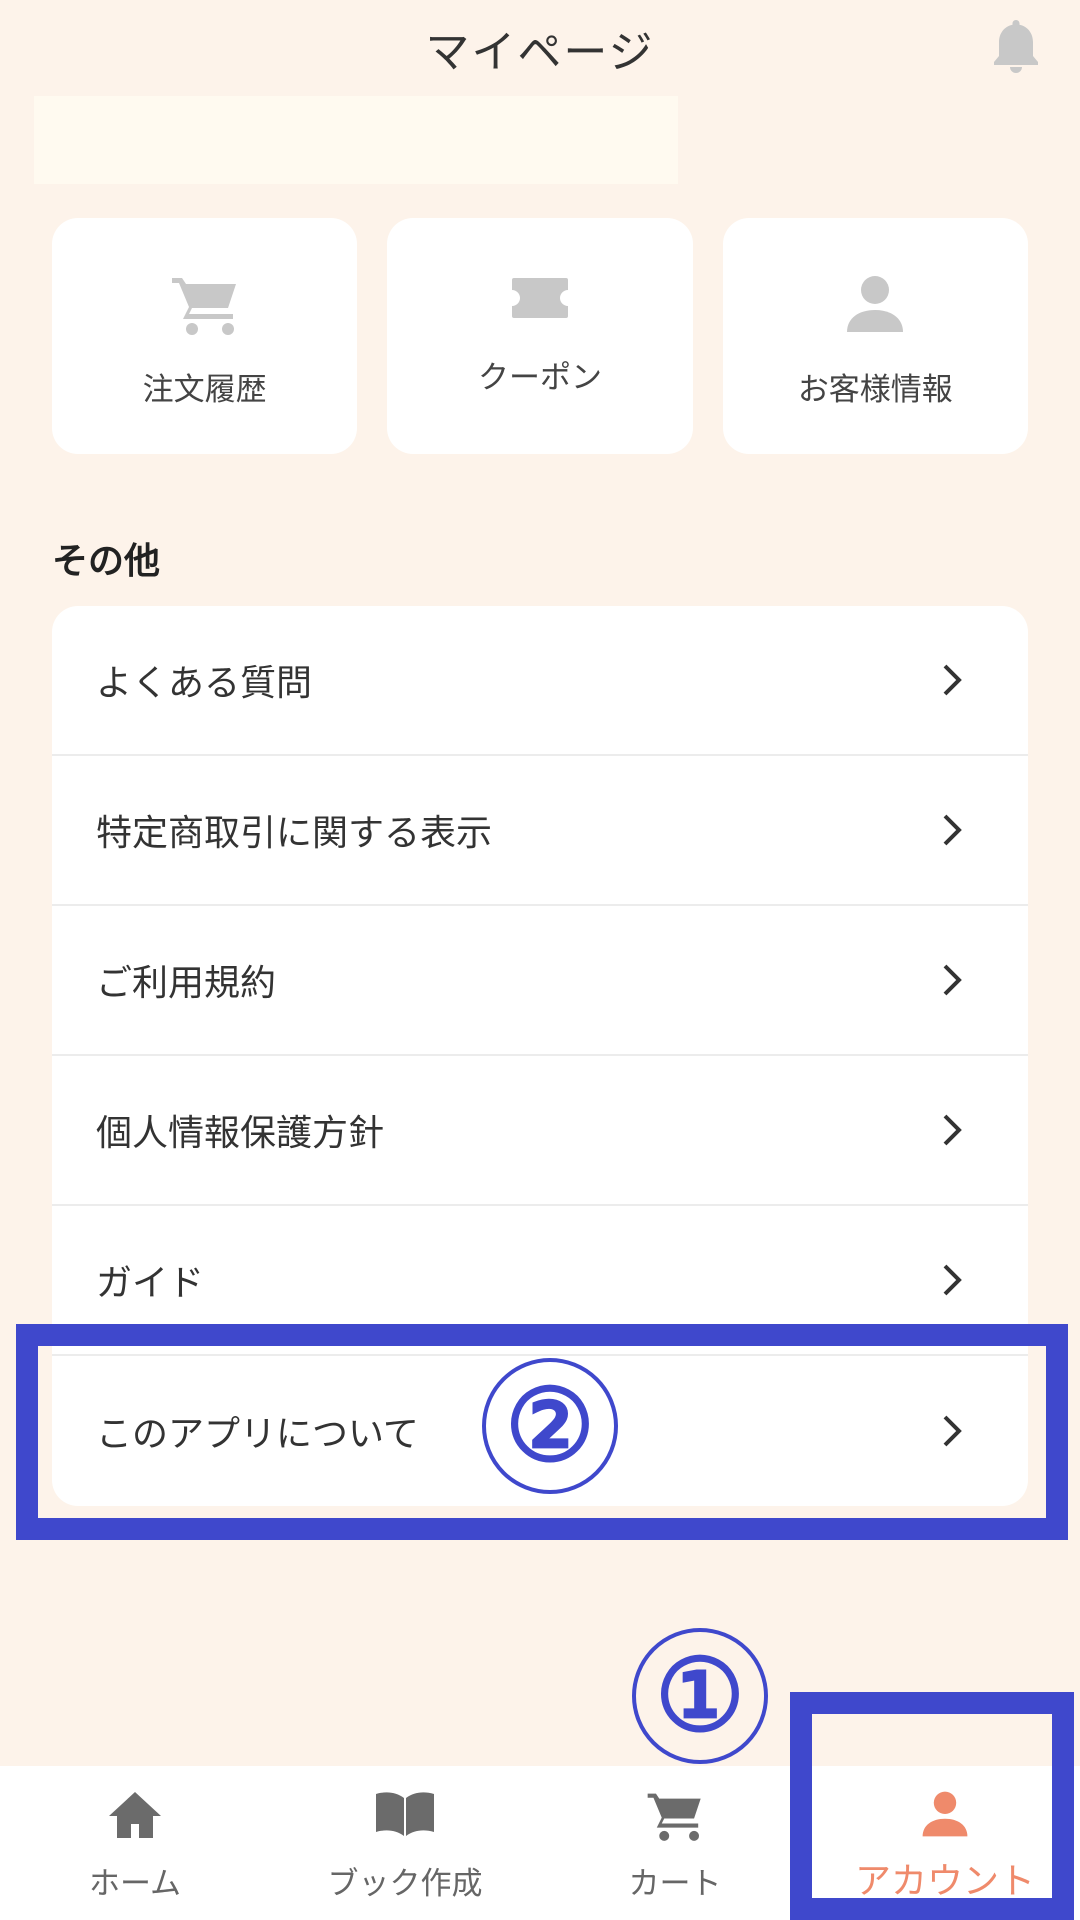 This screenshot has height=1920, width=1080. Describe the element at coordinates (540, 52) in the screenshot. I see `page-title: マイページ` at that location.